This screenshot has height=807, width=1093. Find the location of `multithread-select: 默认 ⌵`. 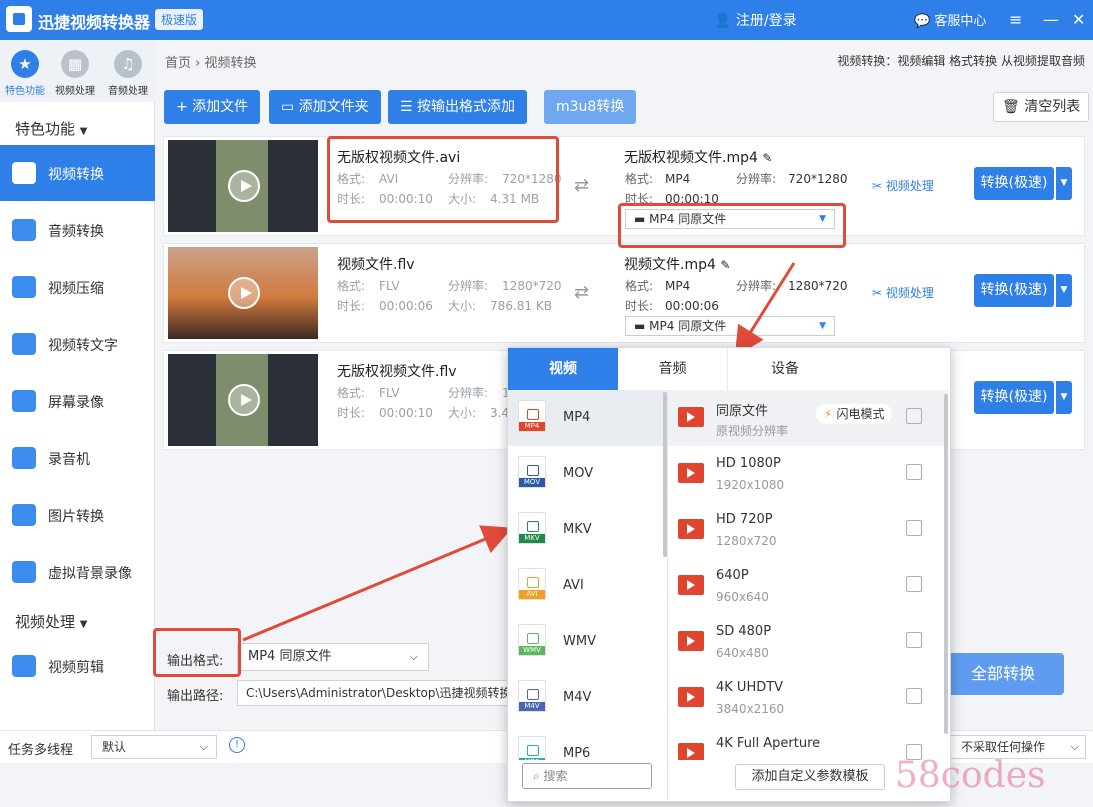

multithread-select: 默认 ⌵ is located at coordinates (154, 747).